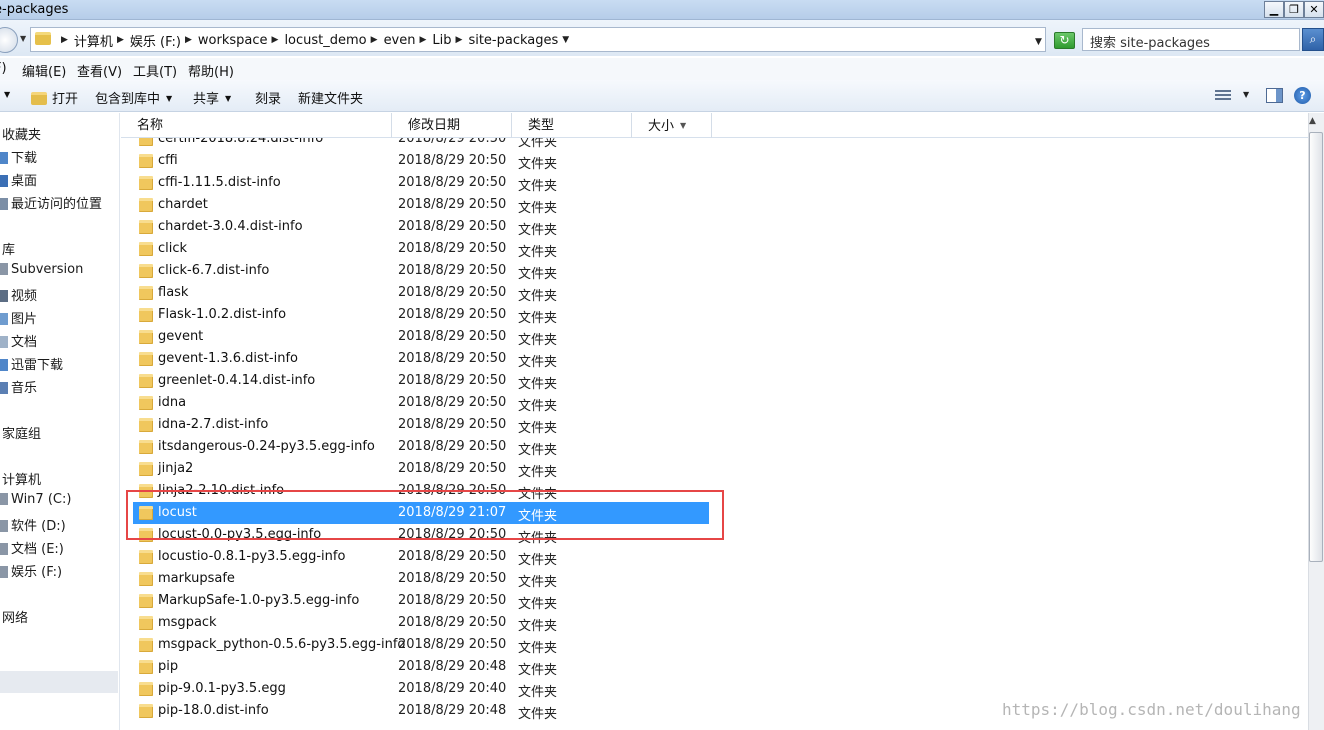  I want to click on table-row: idna-2.7.dist-info 2018/8/29 20:50 文件夹, so click(421, 425).